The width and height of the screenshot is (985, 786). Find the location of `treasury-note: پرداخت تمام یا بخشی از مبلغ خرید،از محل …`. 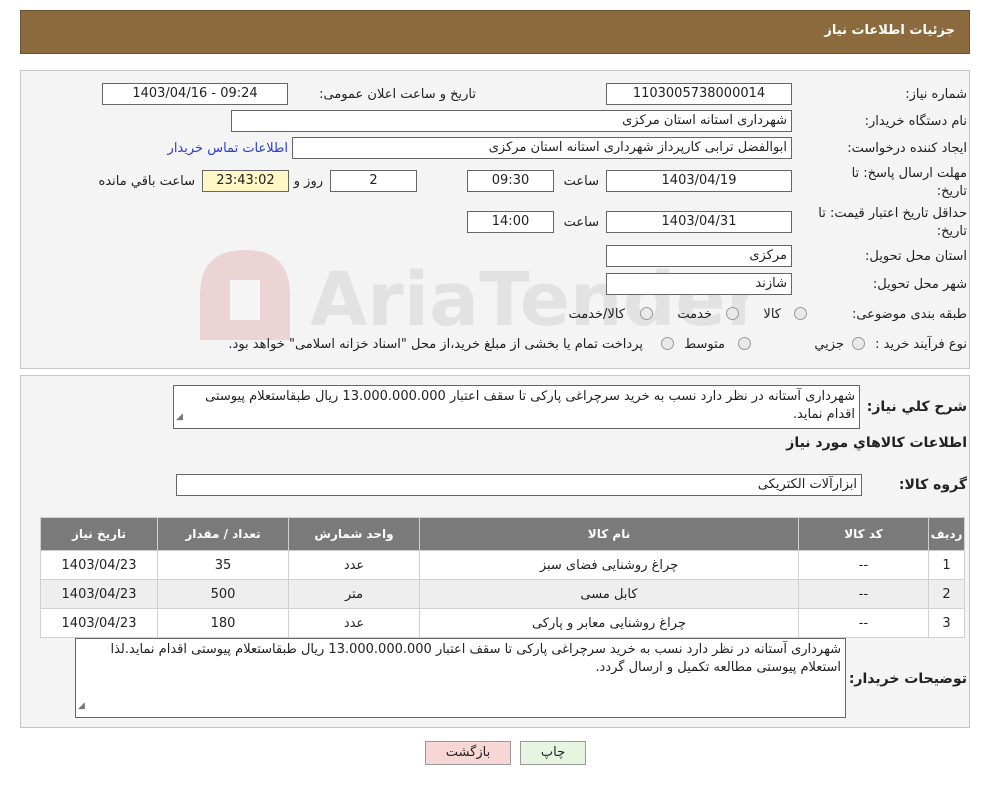

treasury-note: پرداخت تمام یا بخشی از مبلغ خرید،از محل … is located at coordinates (435, 344).